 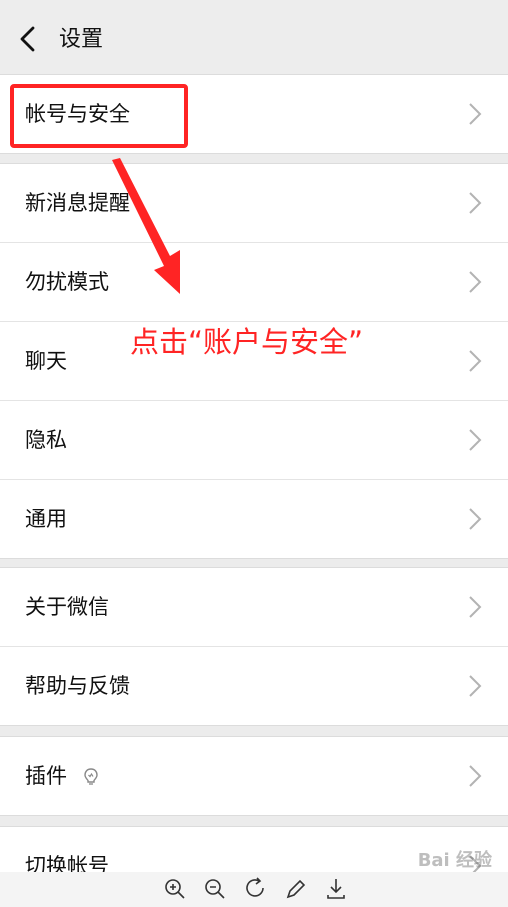 I want to click on back-icon, so click(x=29, y=39).